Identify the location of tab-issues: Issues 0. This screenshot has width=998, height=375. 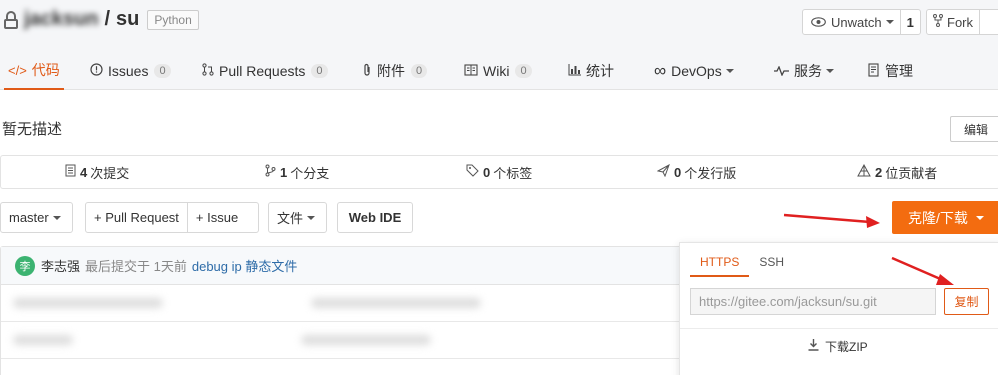
(130, 71).